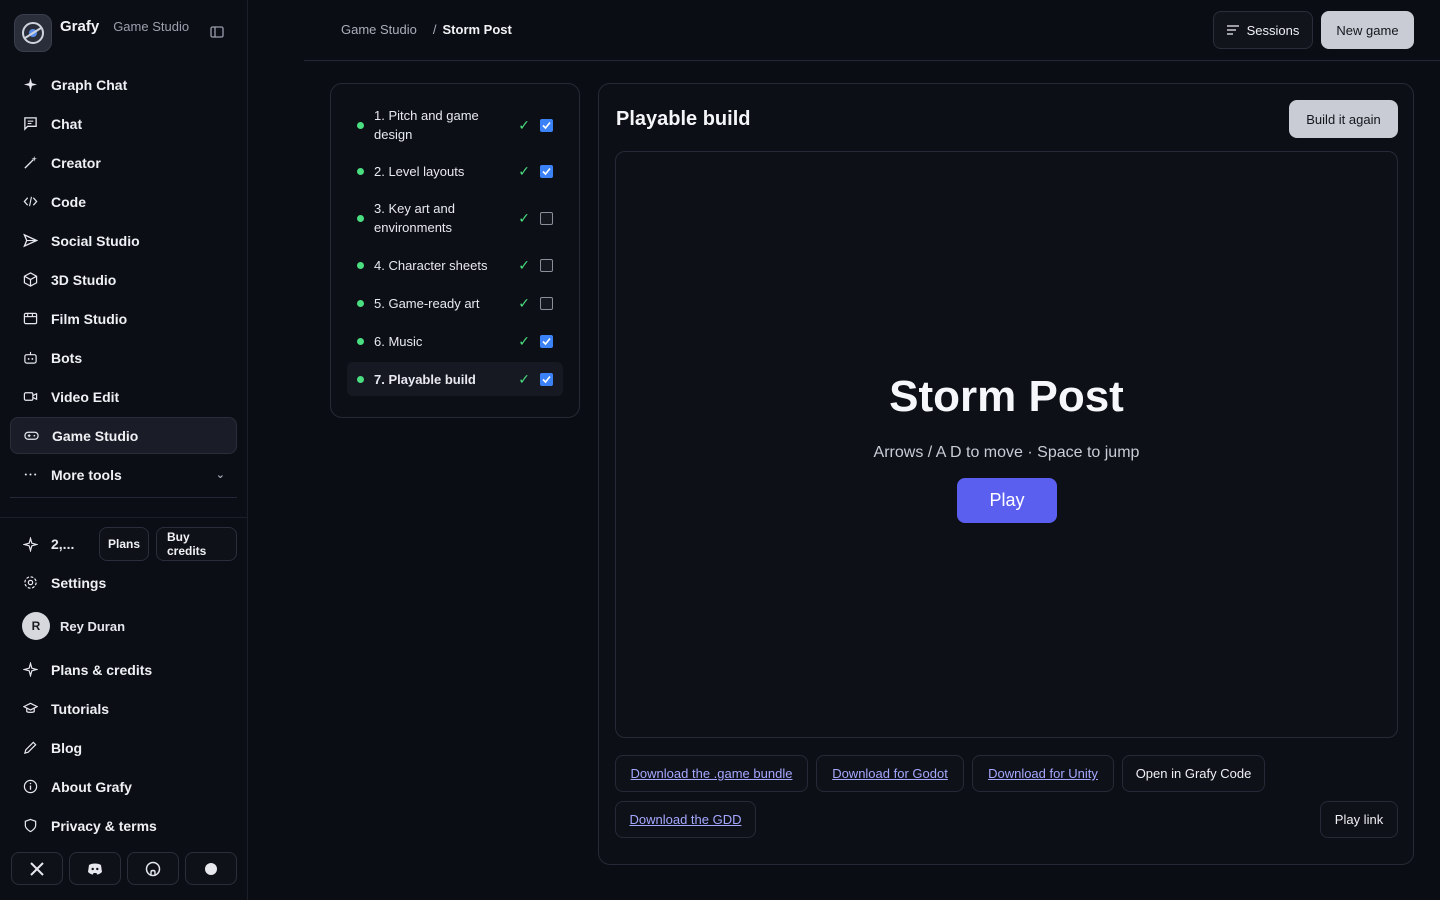 The height and width of the screenshot is (900, 1440). What do you see at coordinates (95, 868) in the screenshot?
I see `discord-icon` at bounding box center [95, 868].